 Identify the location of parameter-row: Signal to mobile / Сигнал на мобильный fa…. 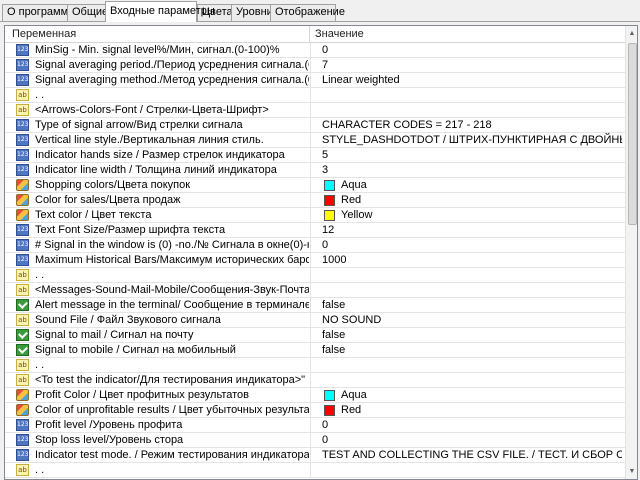
(315, 350).